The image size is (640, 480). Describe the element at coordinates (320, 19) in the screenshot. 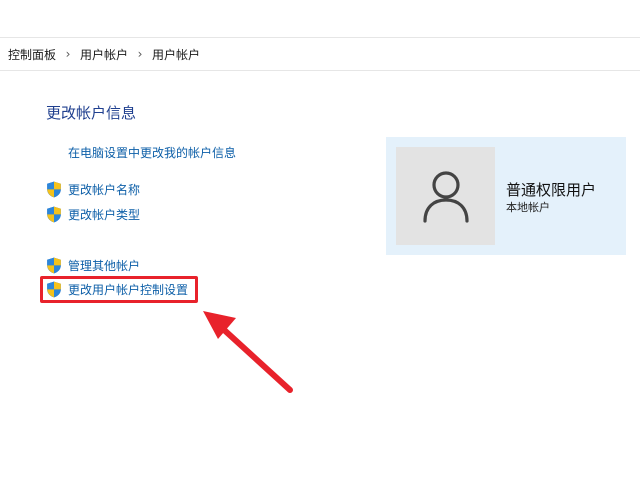

I see `window-top-area` at that location.